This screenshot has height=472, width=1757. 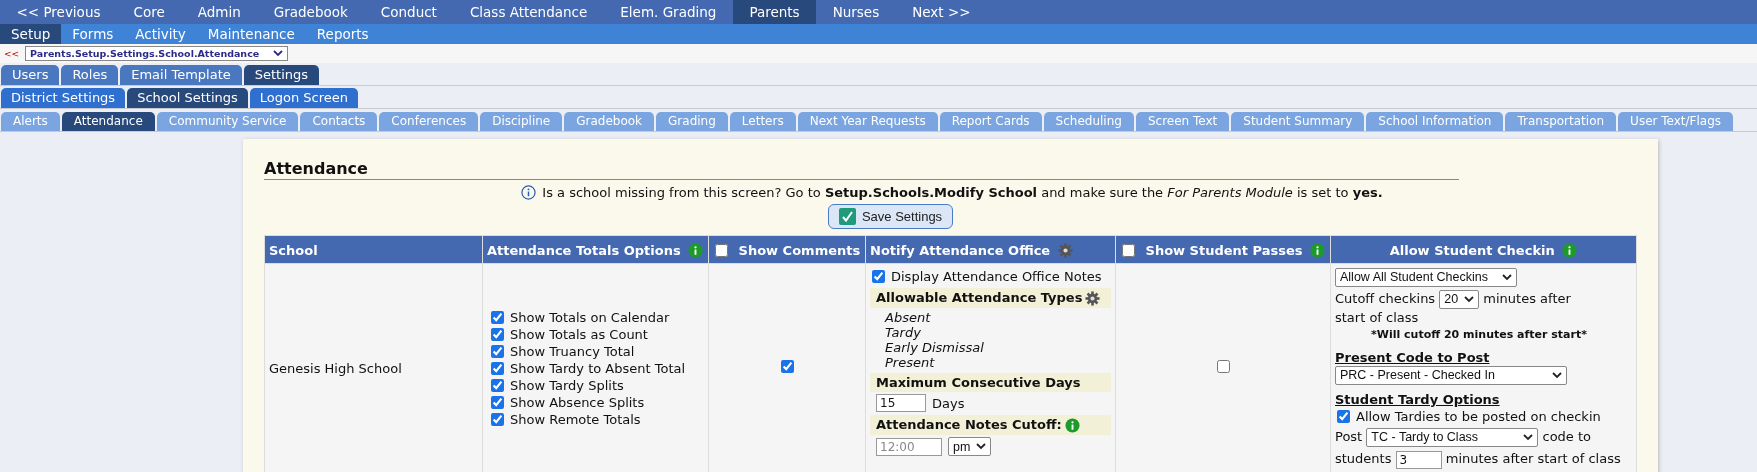 I want to click on menu-item: Reports, so click(x=342, y=34).